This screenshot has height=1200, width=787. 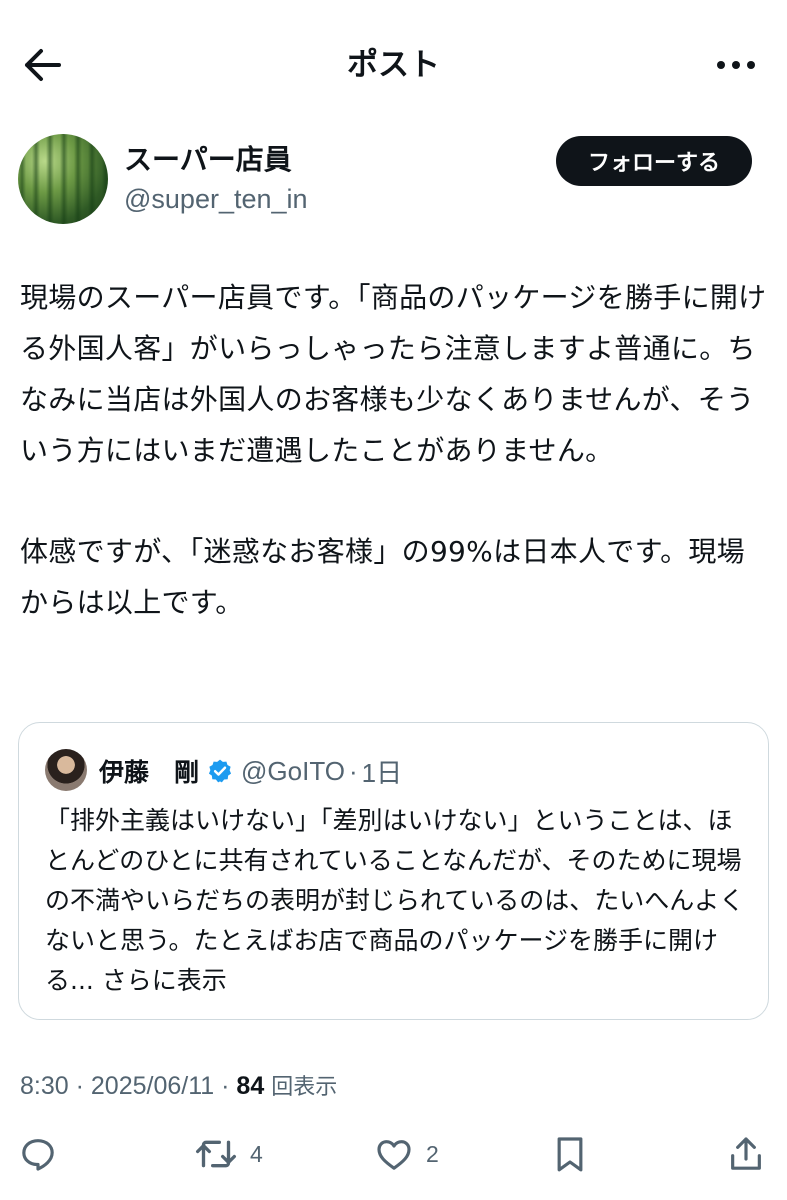 What do you see at coordinates (382, 772) in the screenshot?
I see `quoted-post-time: 1日` at bounding box center [382, 772].